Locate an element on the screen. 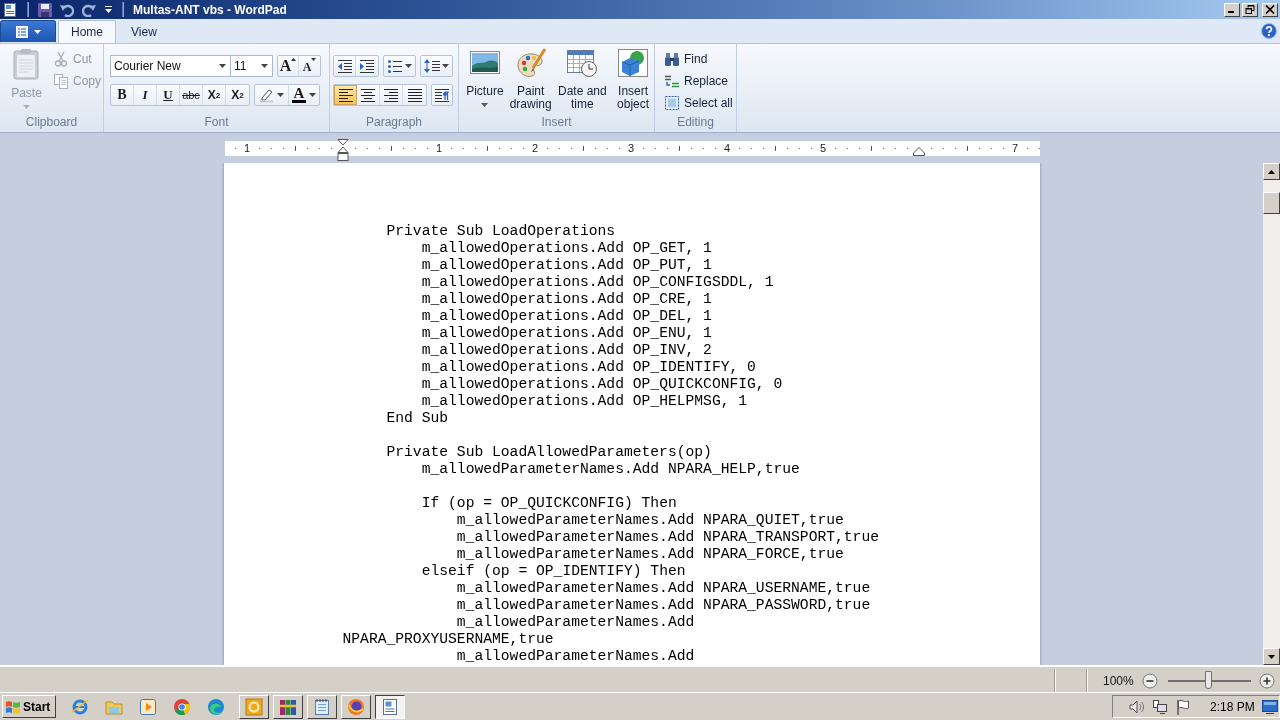  grow-font-button: A is located at coordinates (288, 66).